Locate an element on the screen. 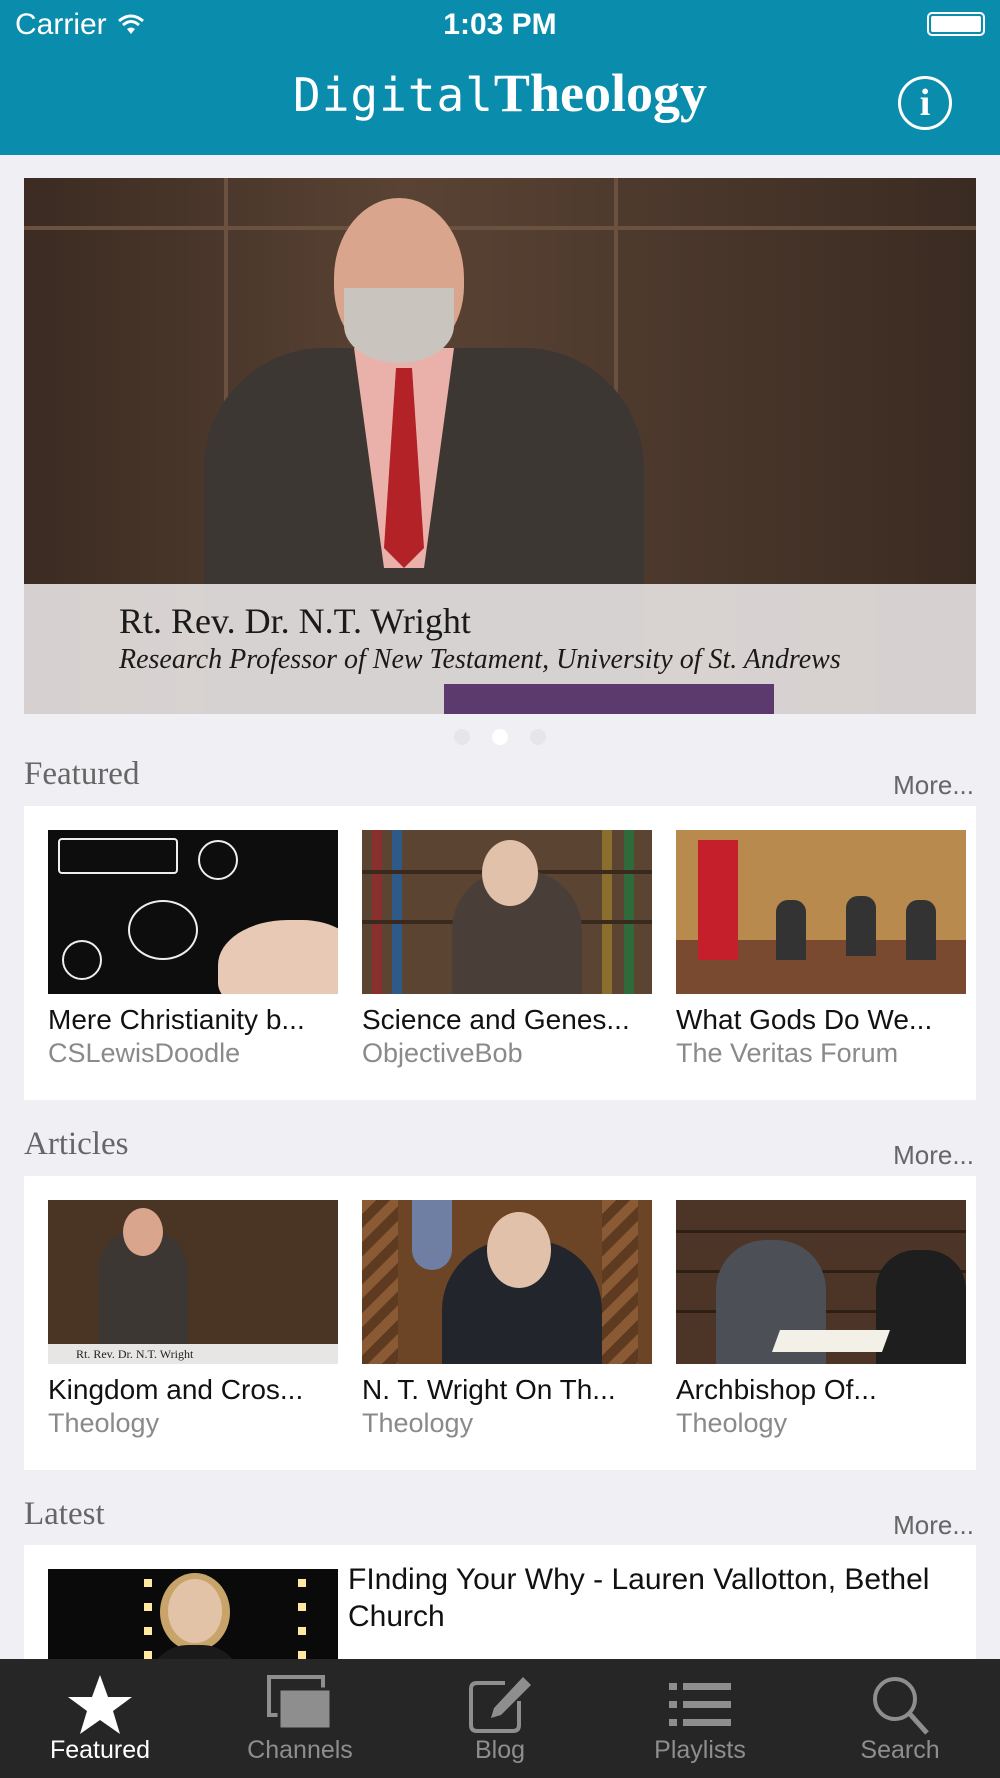  tab-label: Playlists is located at coordinates (700, 1750).